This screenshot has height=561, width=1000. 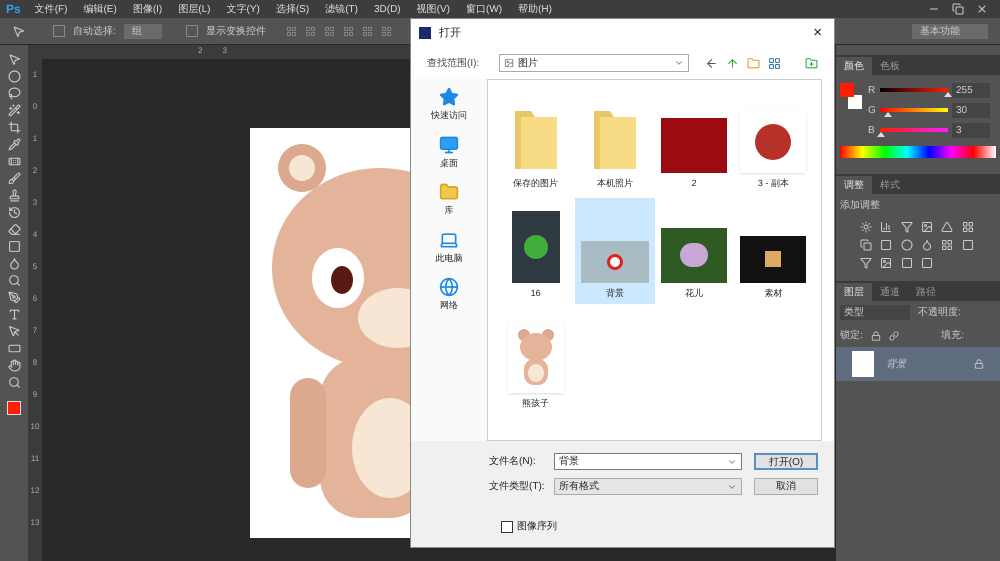 What do you see at coordinates (536, 141) in the screenshot?
I see `file-item: 保存的图片` at bounding box center [536, 141].